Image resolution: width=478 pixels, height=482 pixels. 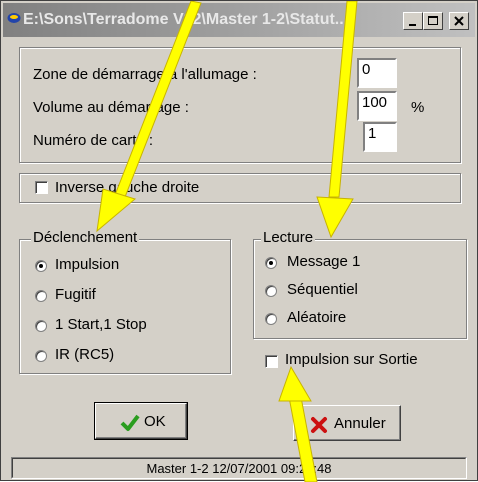 I want to click on lecture-title: Lecture, so click(x=288, y=237).